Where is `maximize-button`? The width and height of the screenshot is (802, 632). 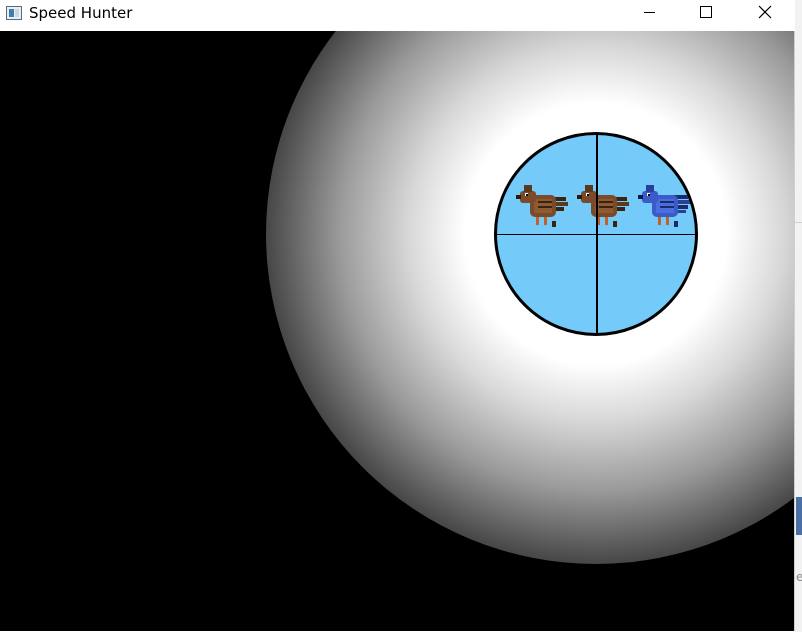 maximize-button is located at coordinates (706, 15).